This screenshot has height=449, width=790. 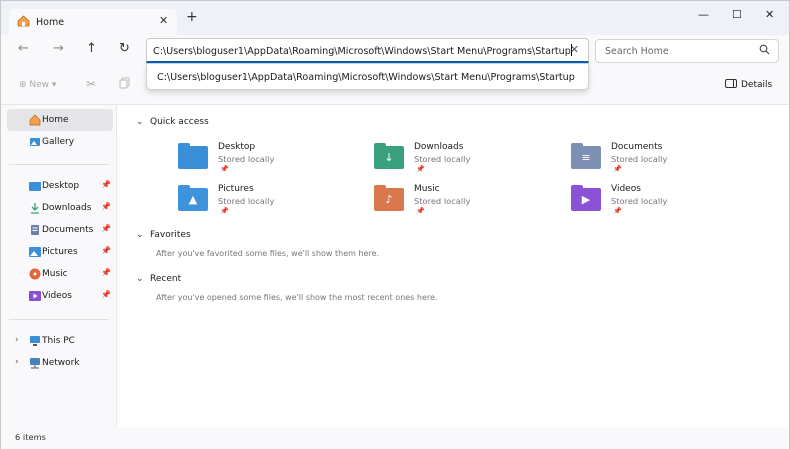 I want to click on plus-icon: ⊕, so click(x=24, y=85).